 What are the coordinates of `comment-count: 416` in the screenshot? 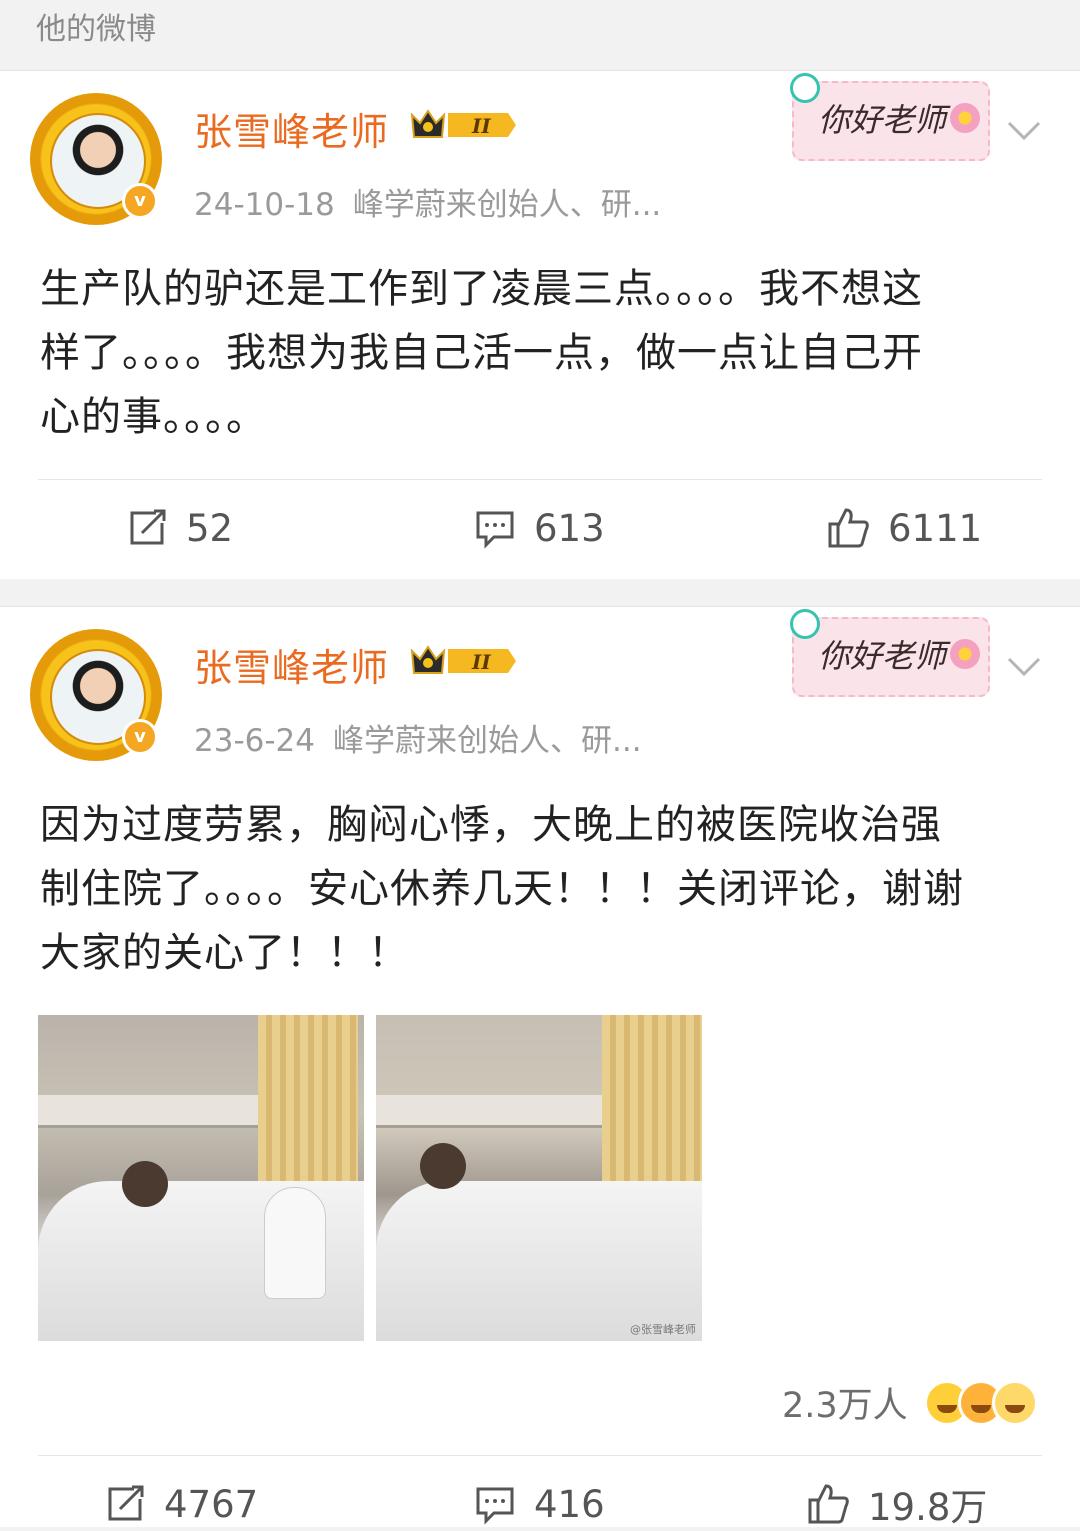 It's located at (569, 1504).